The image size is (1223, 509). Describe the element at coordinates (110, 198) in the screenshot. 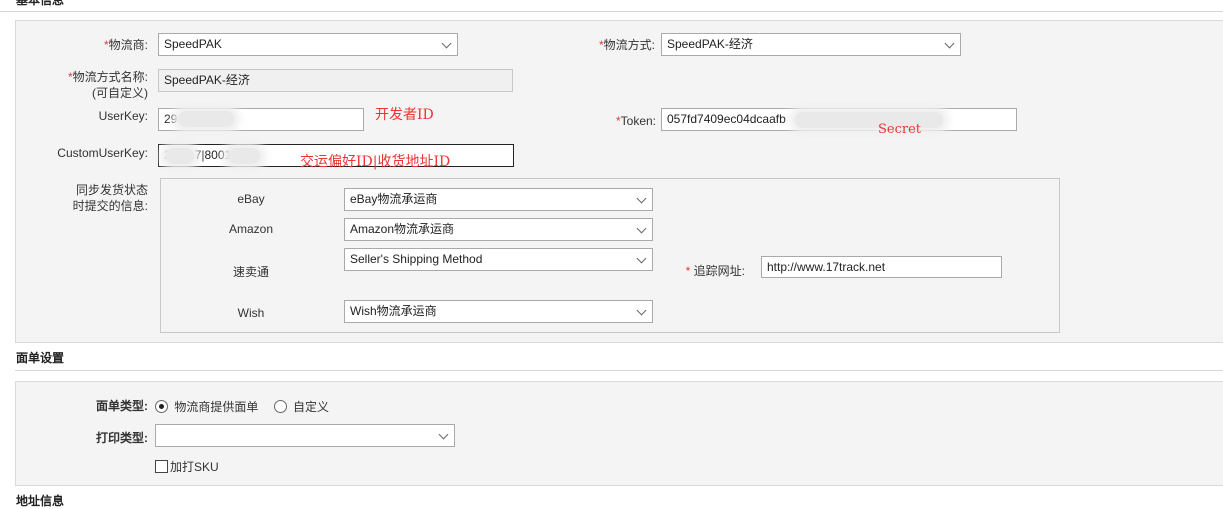

I see `sync-info-label: 同步发货状态 时提交的信息:` at that location.